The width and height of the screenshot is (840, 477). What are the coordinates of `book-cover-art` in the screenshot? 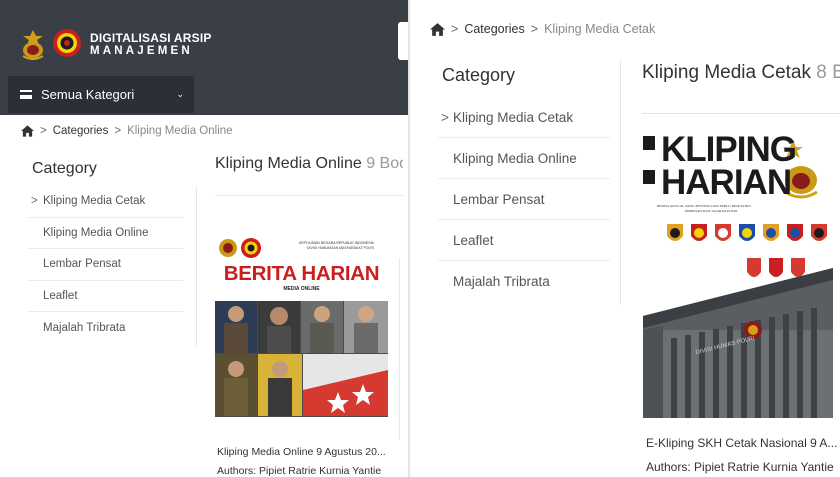 It's located at (301, 323).